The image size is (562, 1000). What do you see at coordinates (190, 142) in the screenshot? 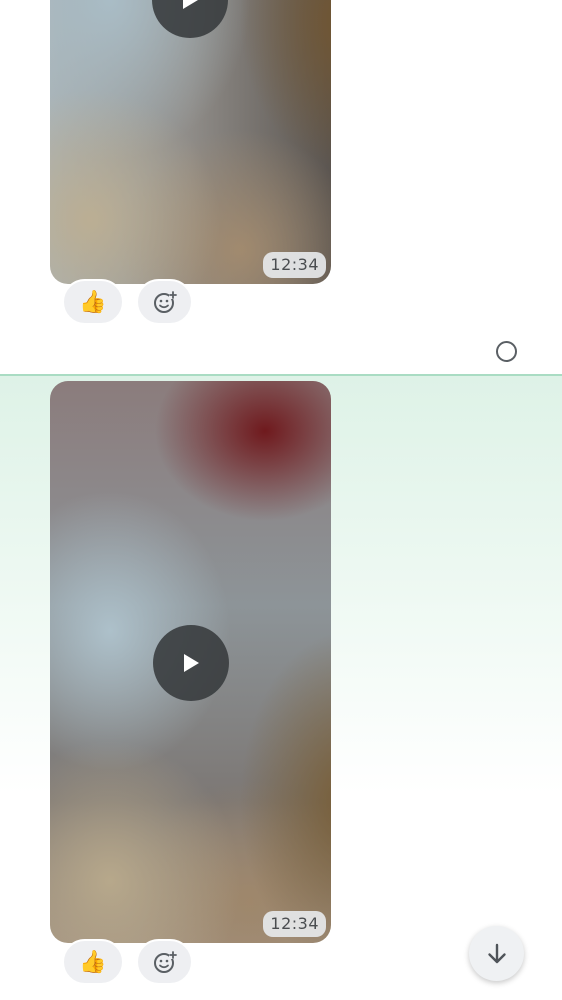
I see `video-message: 12:34` at bounding box center [190, 142].